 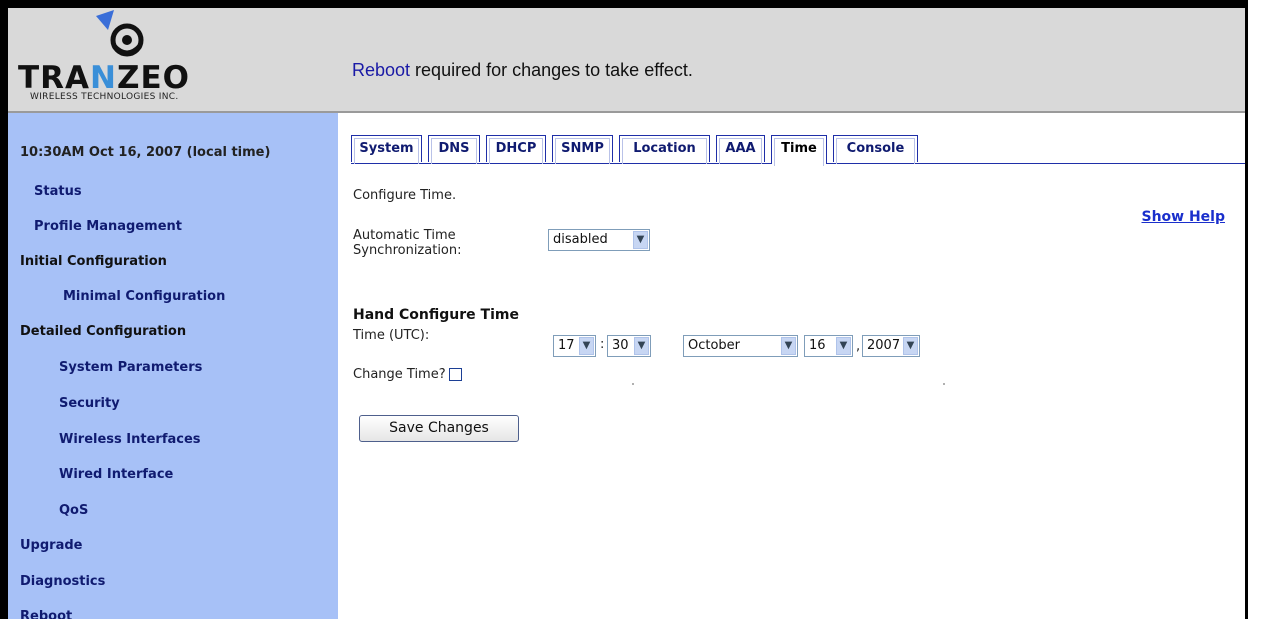 What do you see at coordinates (884, 345) in the screenshot?
I see `year-value: 2007` at bounding box center [884, 345].